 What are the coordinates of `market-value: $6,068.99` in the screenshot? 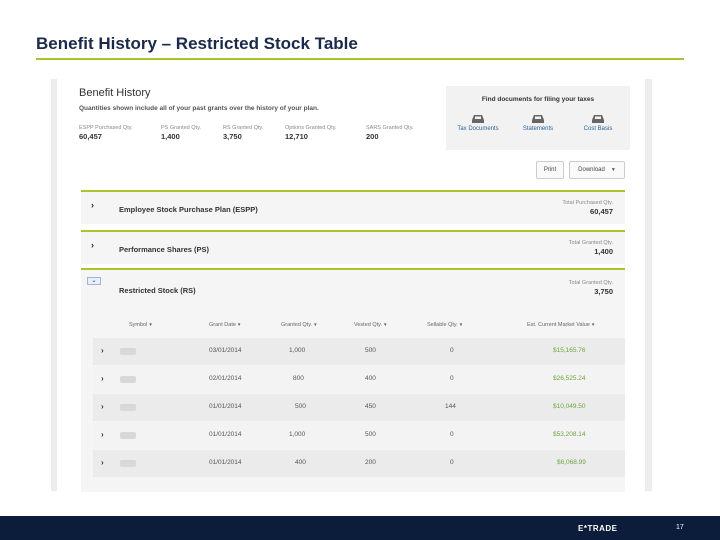 It's located at (571, 462).